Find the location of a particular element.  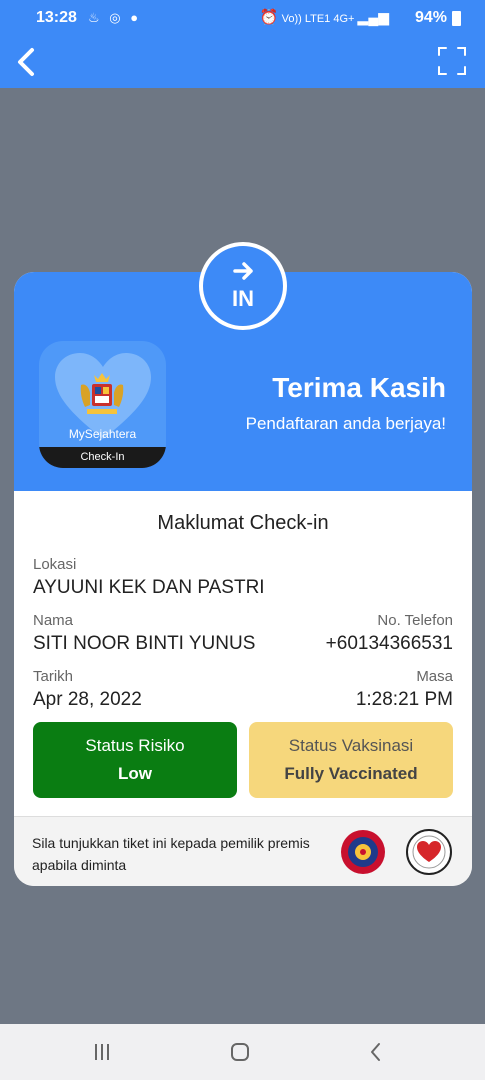

risk-status-button: Status Risiko Low is located at coordinates (135, 760).